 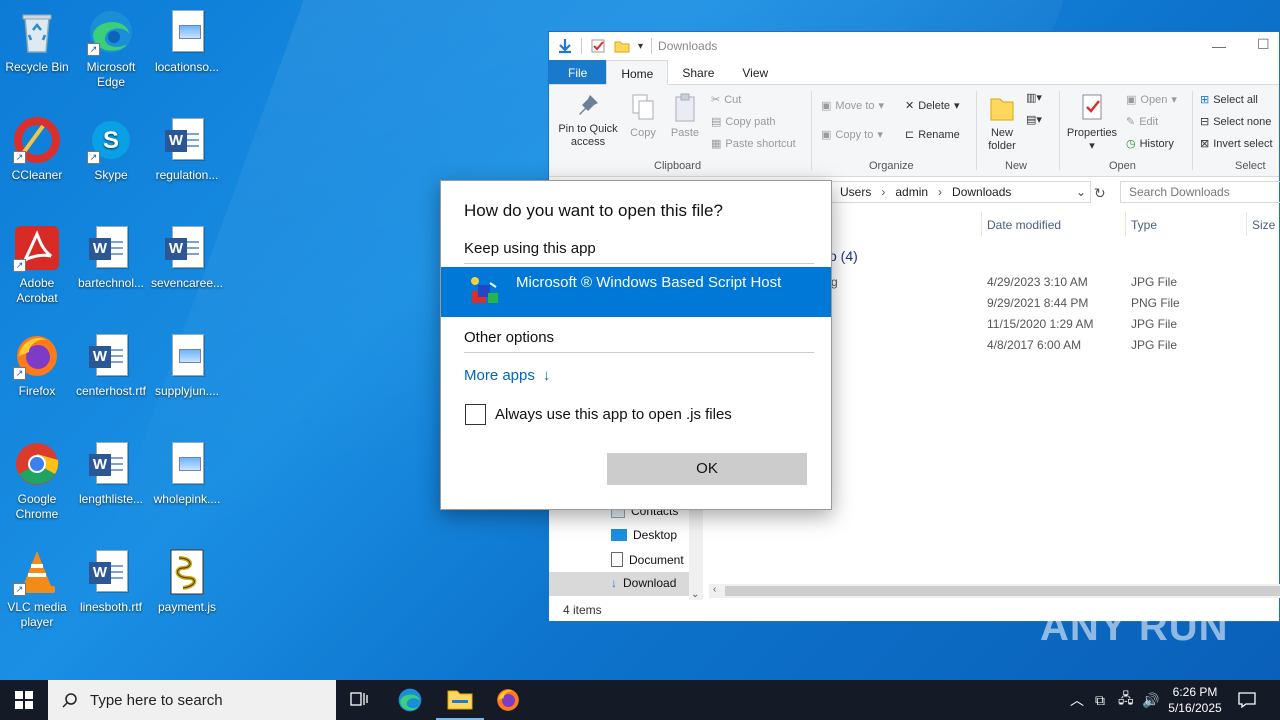 I want to click on copy-path-button: ▤ Copy path, so click(x=743, y=122).